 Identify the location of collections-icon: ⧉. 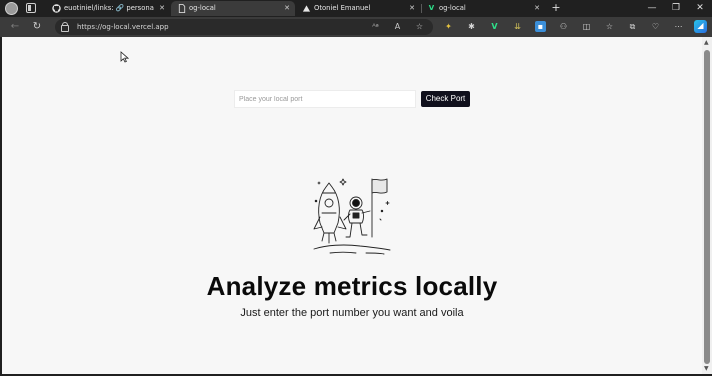
(632, 26).